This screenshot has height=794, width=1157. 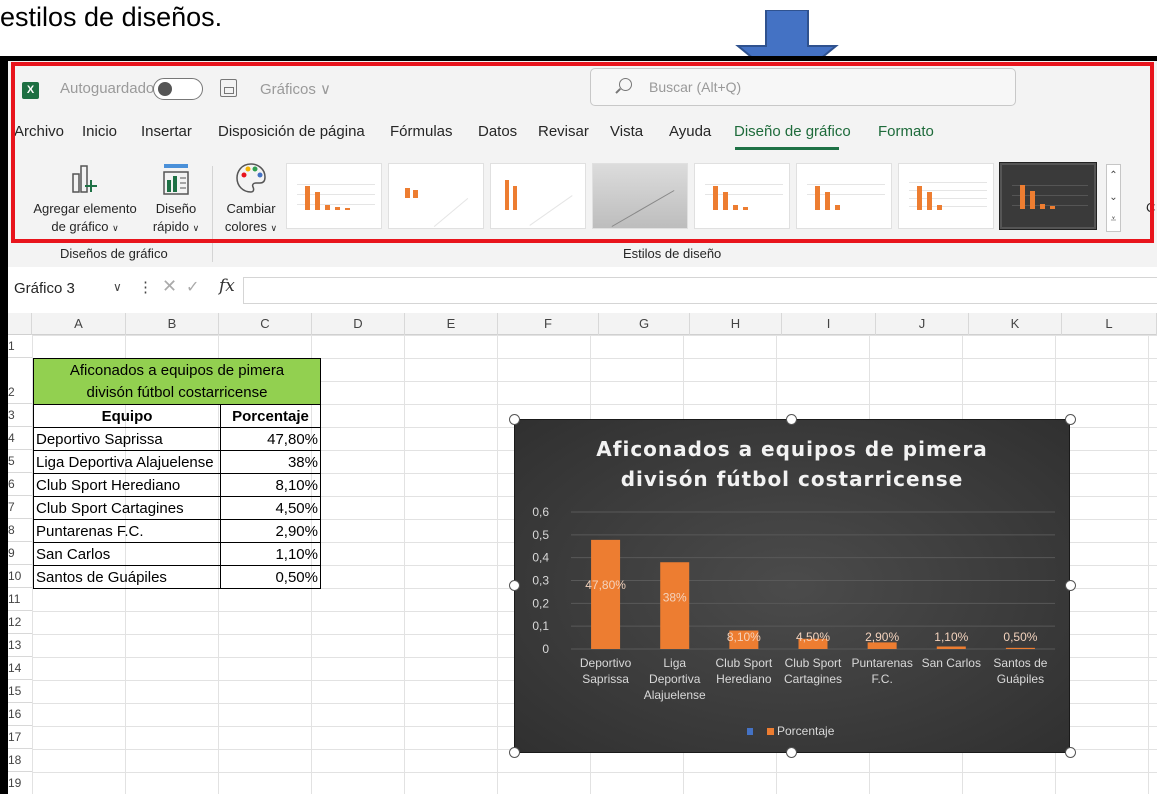 I want to click on cell-team: Puntarenas F.C., so click(x=127, y=531).